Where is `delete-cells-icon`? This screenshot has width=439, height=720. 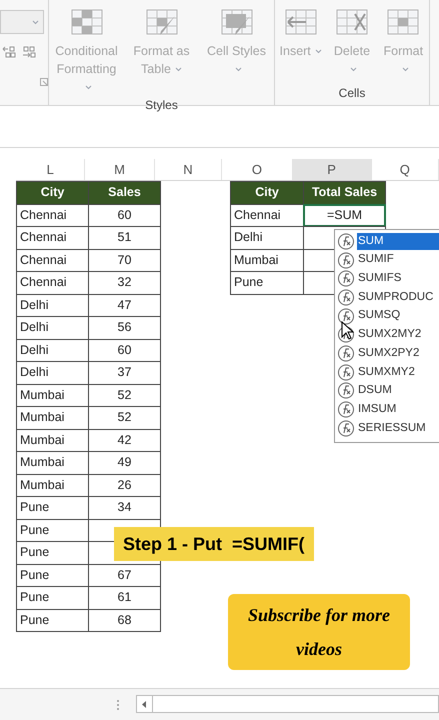
delete-cells-icon is located at coordinates (351, 22).